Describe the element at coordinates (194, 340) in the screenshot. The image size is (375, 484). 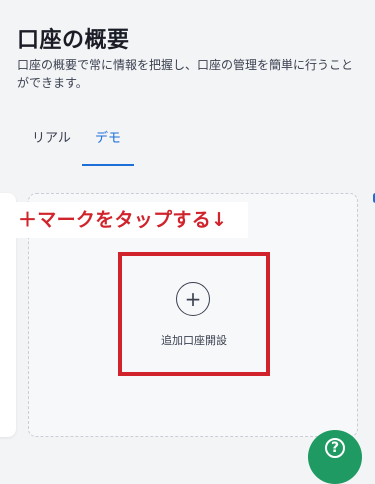
I see `add-account-label: 追加口座開設` at that location.